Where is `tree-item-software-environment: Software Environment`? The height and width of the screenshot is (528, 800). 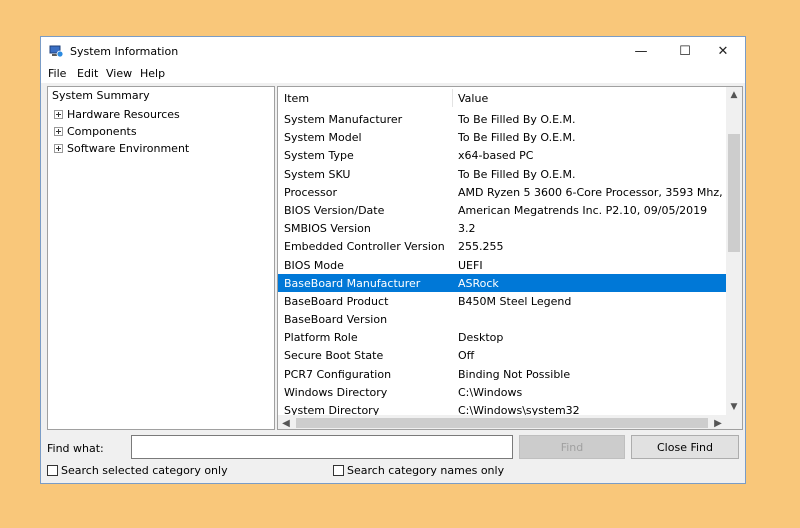 tree-item-software-environment: Software Environment is located at coordinates (121, 148).